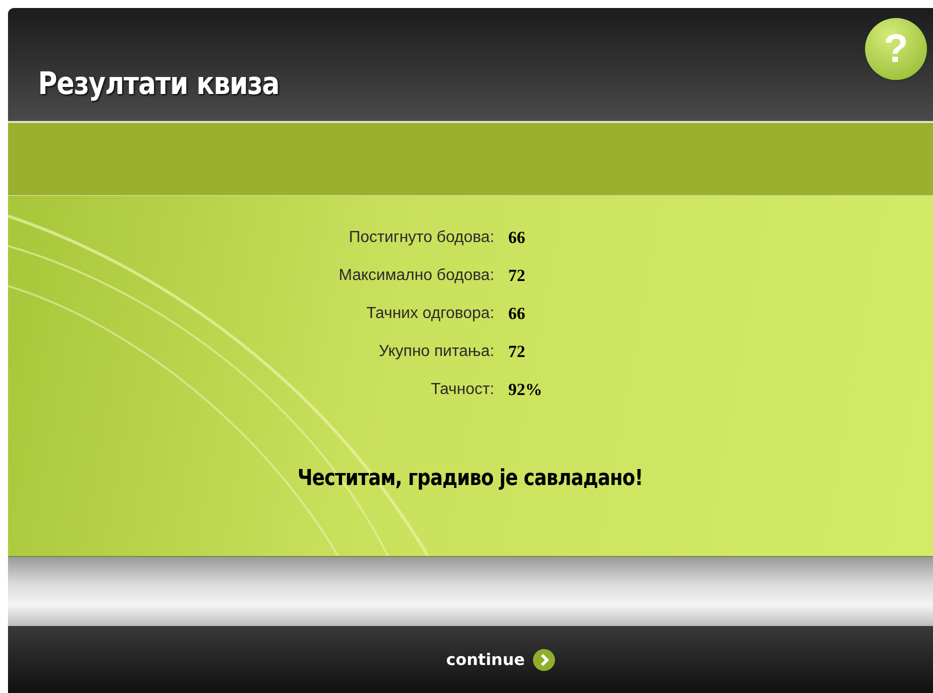 The image size is (933, 693). Describe the element at coordinates (462, 390) in the screenshot. I see `result-label: Тачност:` at that location.